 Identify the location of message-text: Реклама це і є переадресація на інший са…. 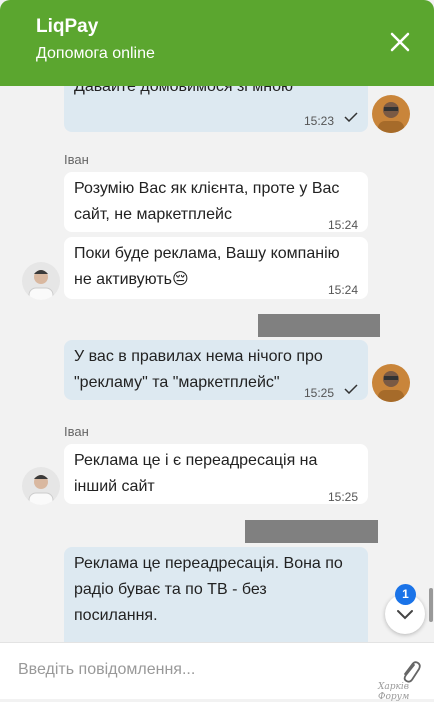
(196, 473).